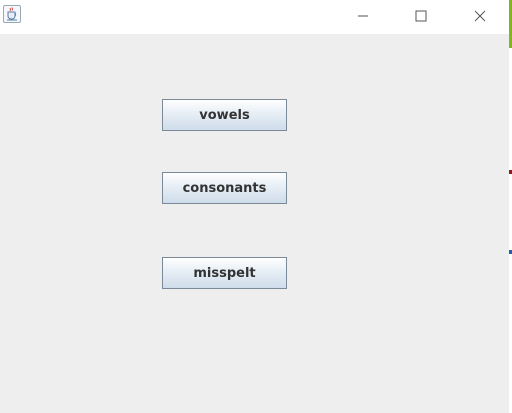 The image size is (512, 413). I want to click on vowels-button: vowels, so click(224, 115).